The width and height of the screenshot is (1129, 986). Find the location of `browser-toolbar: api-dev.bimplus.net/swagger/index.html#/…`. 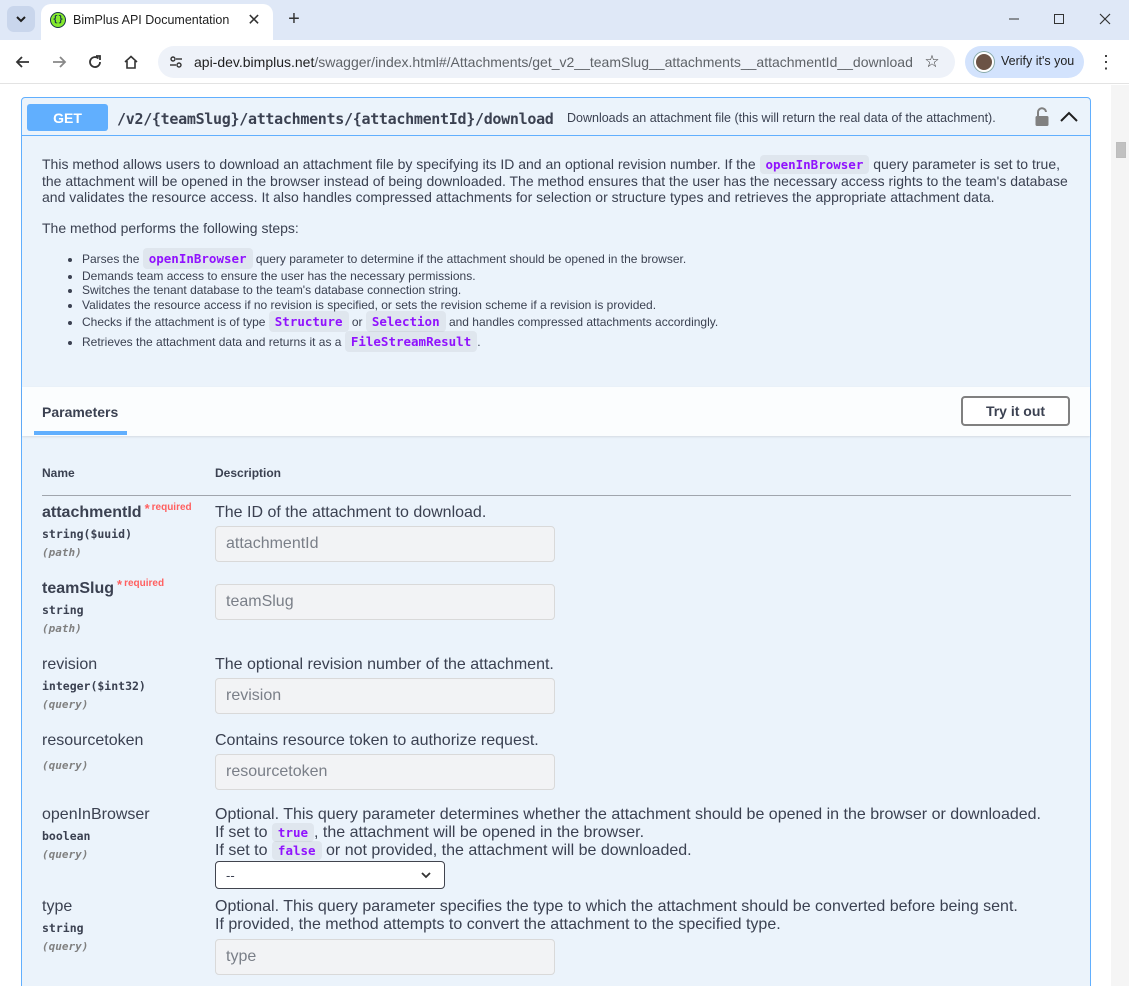

browser-toolbar: api-dev.bimplus.net/swagger/index.html#/… is located at coordinates (564, 62).